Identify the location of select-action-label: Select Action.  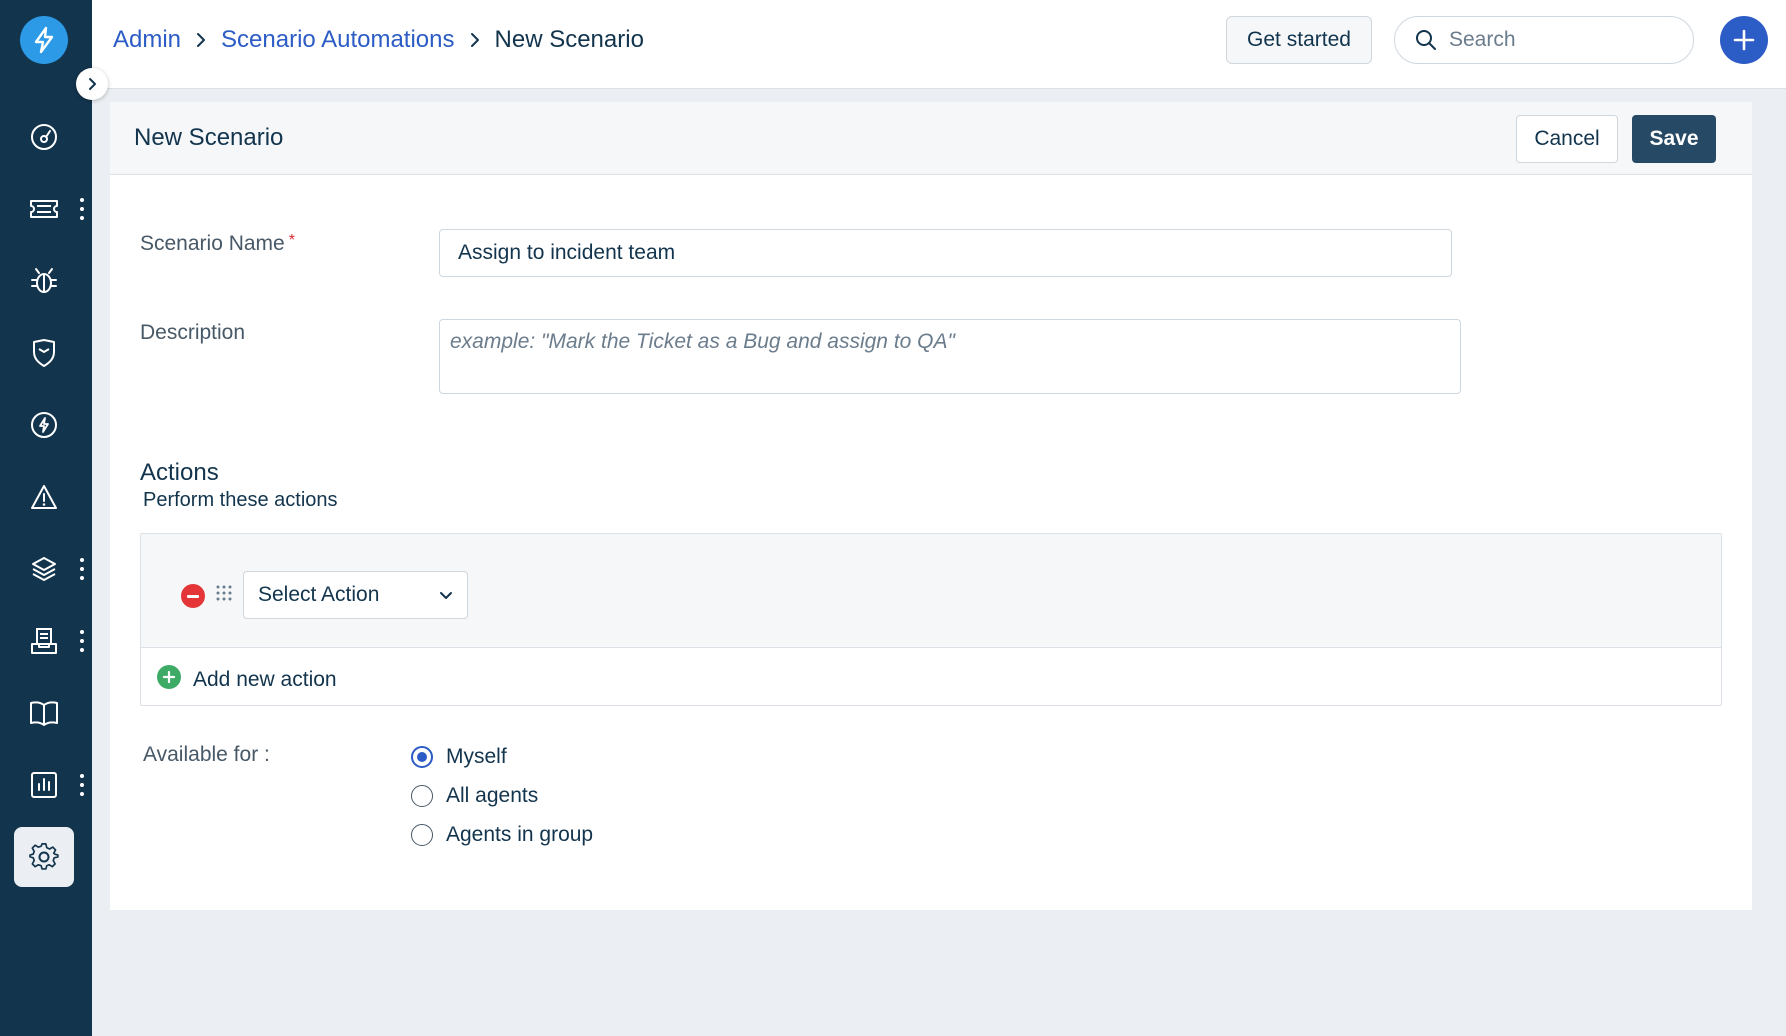
(319, 594).